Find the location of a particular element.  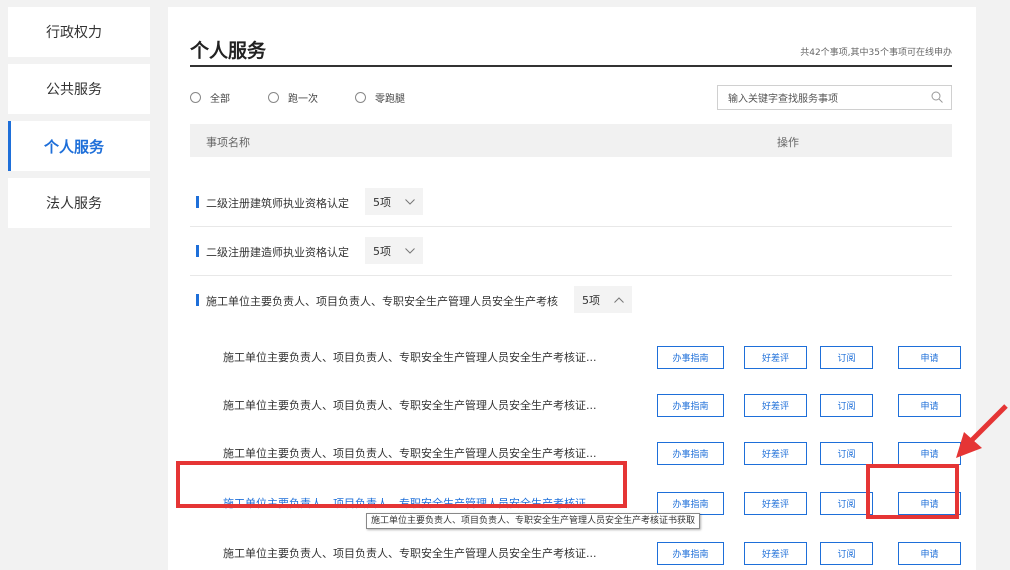

filter-run-once-radio: 跑一次 is located at coordinates (293, 97).